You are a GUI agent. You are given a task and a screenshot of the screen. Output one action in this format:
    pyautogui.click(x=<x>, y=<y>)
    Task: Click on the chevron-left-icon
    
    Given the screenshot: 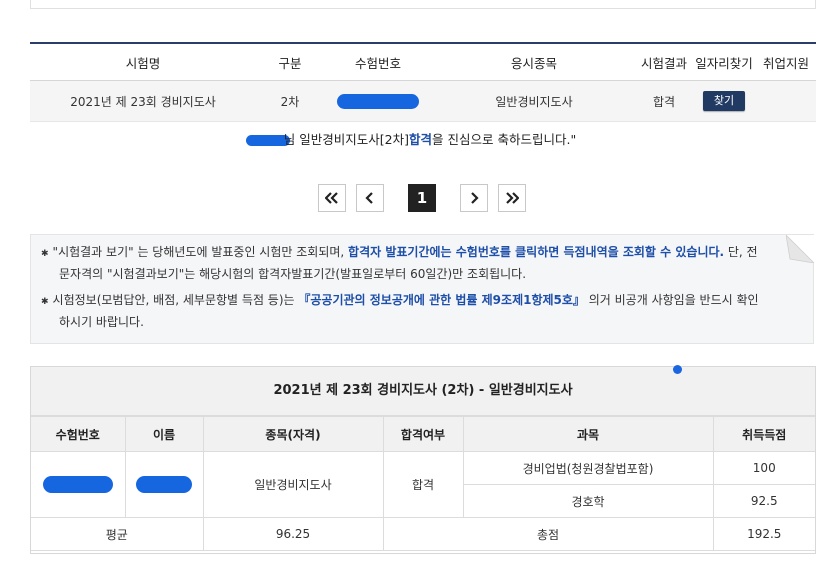 What is the action you would take?
    pyautogui.click(x=369, y=198)
    